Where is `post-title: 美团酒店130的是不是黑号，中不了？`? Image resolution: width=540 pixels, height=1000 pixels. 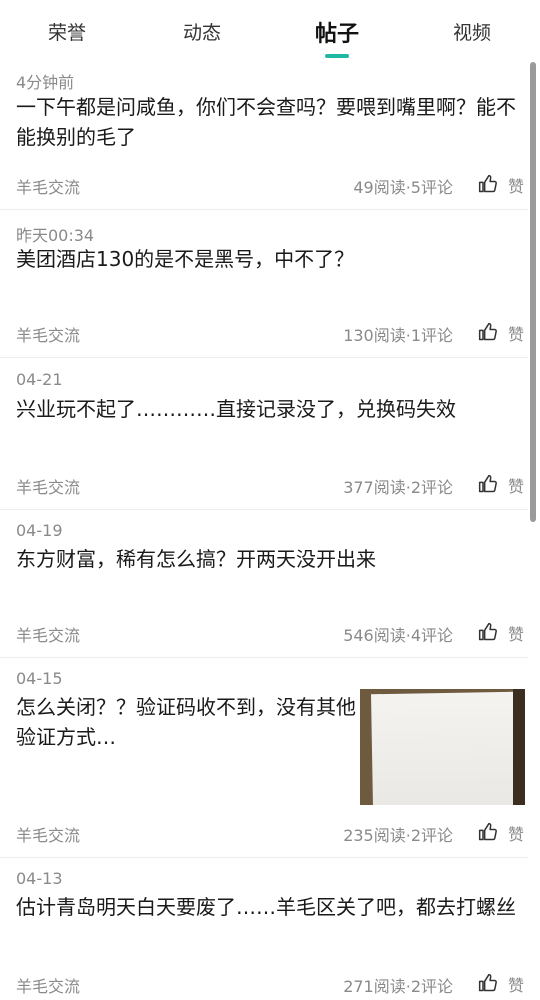 post-title: 美团酒店130的是不是黑号，中不了？ is located at coordinates (268, 259).